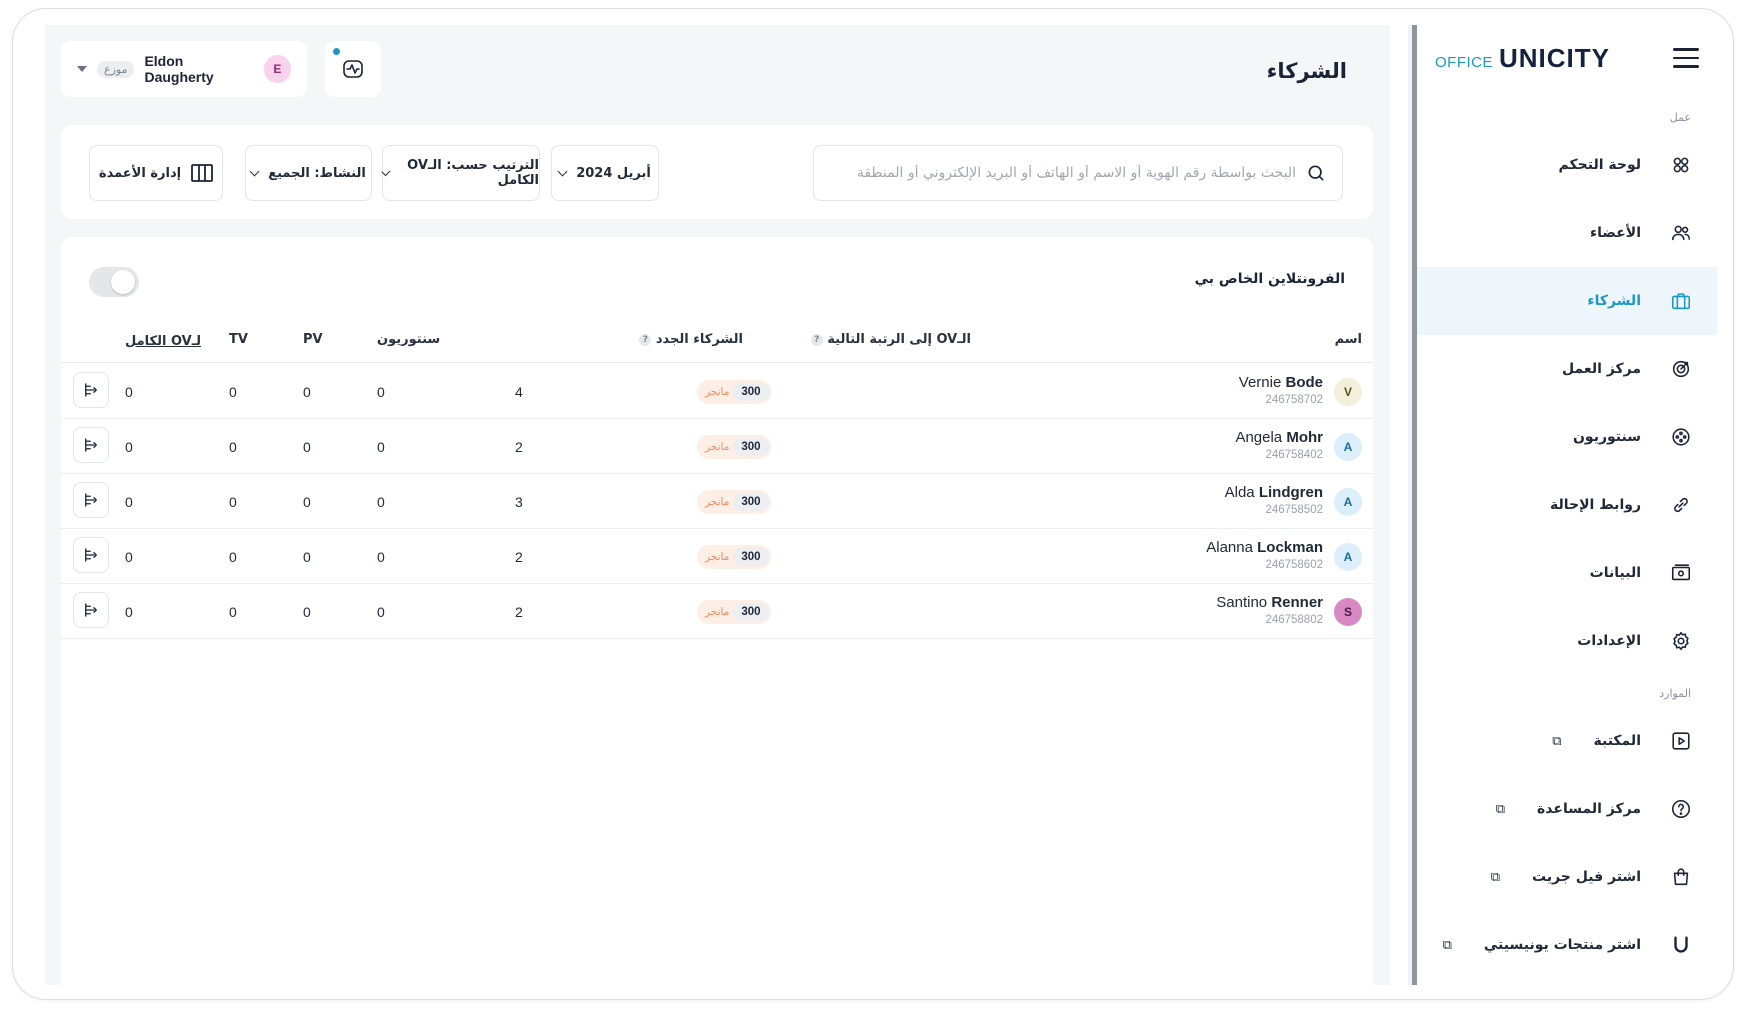 This screenshot has width=1746, height=1016. I want to click on manage-columns-button: إدارة الأعمدة, so click(156, 173).